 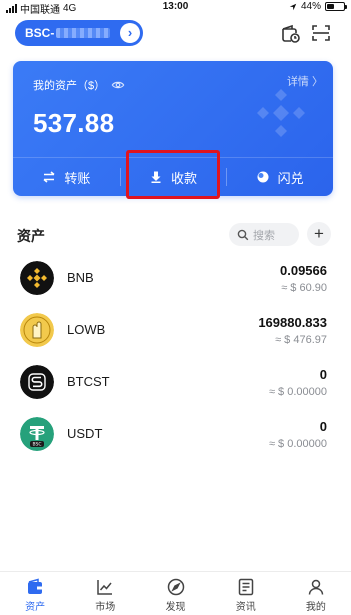 I want to click on transfer-button: 转账, so click(x=66, y=177).